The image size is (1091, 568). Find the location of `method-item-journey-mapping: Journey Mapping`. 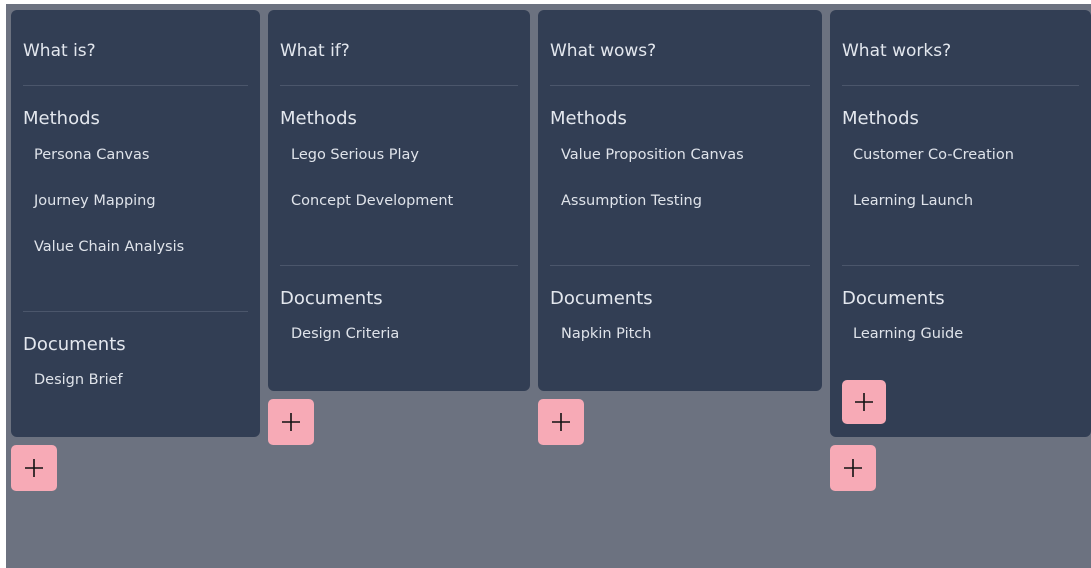

method-item-journey-mapping: Journey Mapping is located at coordinates (95, 201).